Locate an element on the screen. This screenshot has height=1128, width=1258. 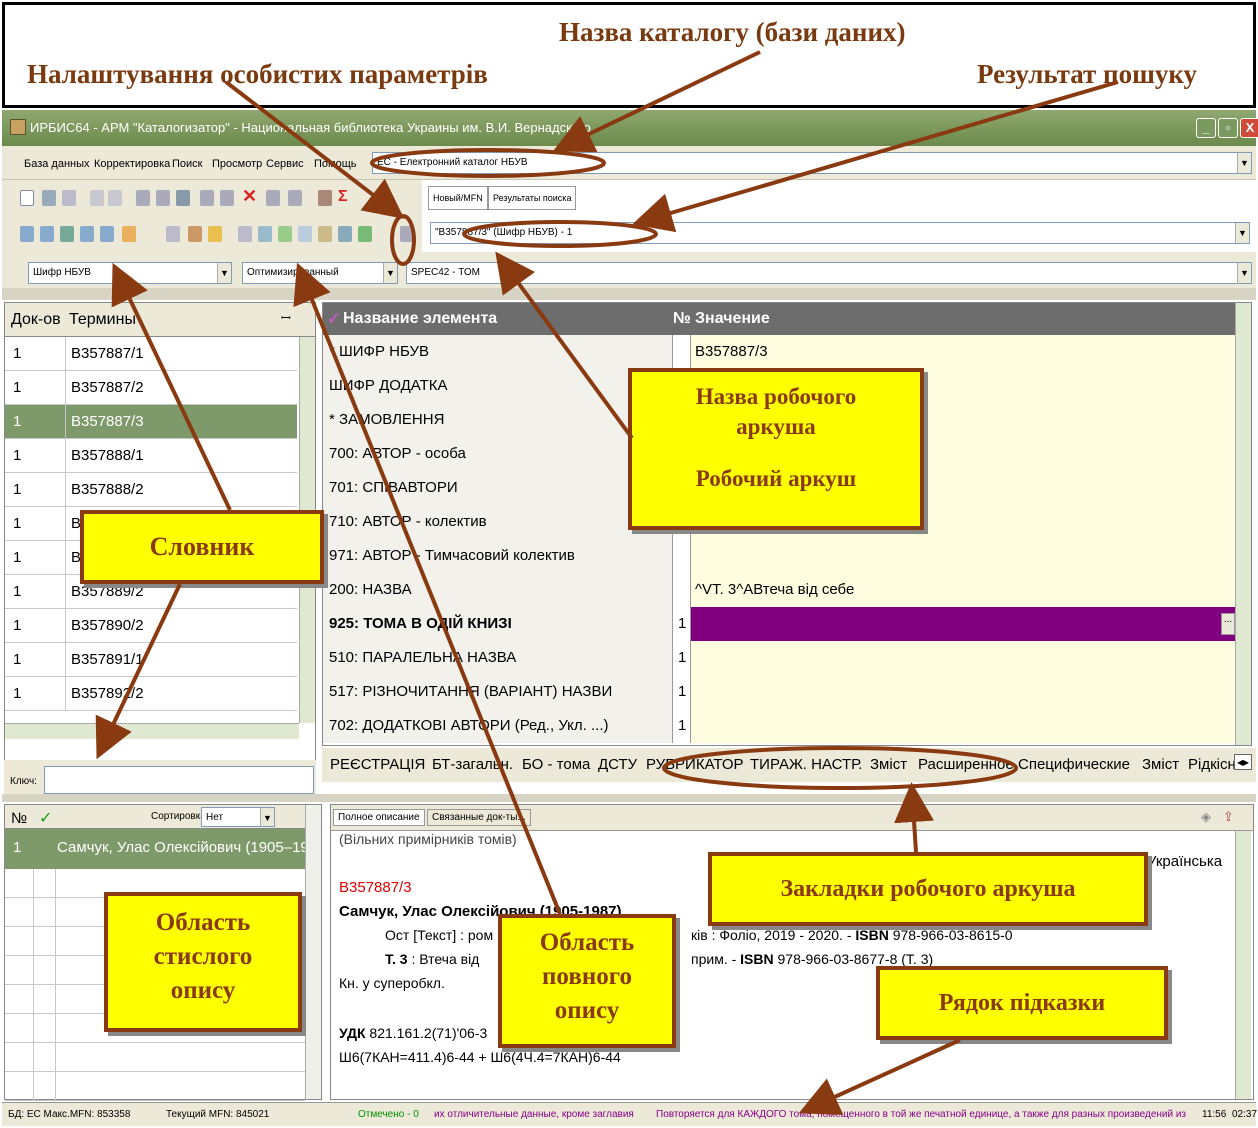
tab-new-mfn: Новый/MFN is located at coordinates (458, 198).